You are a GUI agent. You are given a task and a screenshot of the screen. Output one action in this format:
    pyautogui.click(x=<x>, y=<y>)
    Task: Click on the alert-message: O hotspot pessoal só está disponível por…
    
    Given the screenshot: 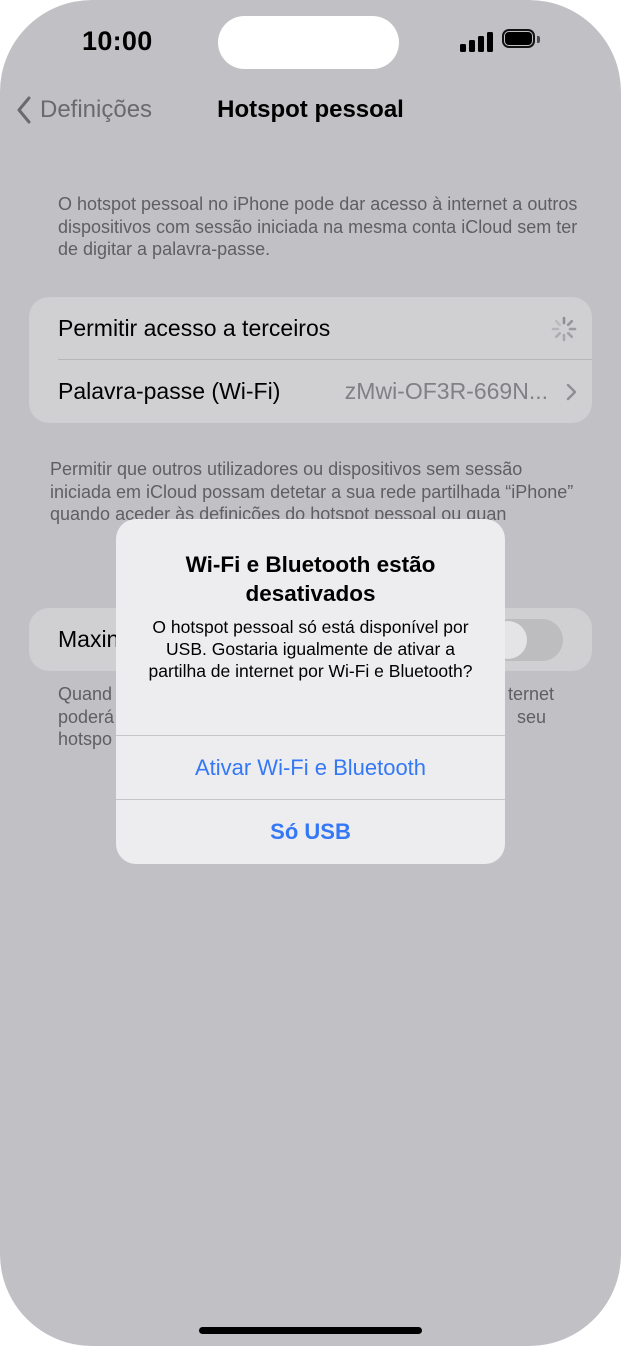 What is the action you would take?
    pyautogui.click(x=310, y=649)
    